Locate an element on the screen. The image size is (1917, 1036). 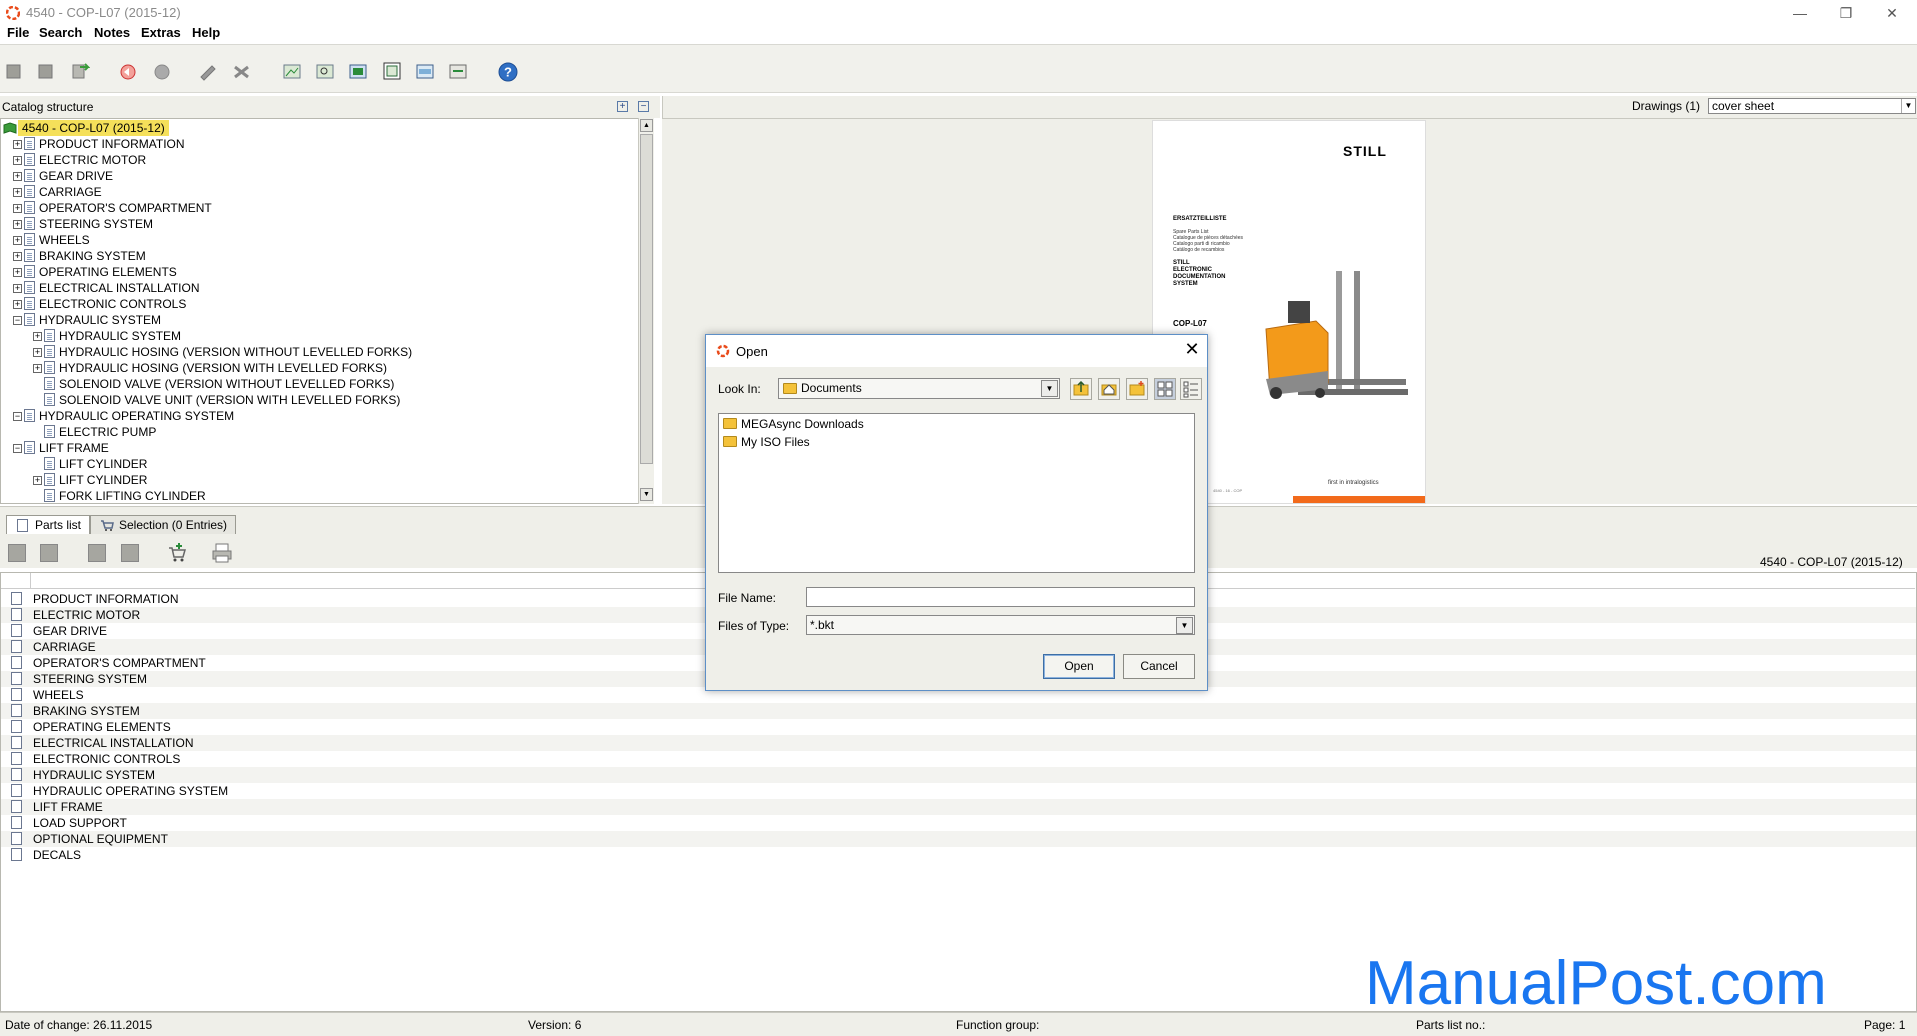
look-in-combo: Documents ▼ is located at coordinates (919, 388).